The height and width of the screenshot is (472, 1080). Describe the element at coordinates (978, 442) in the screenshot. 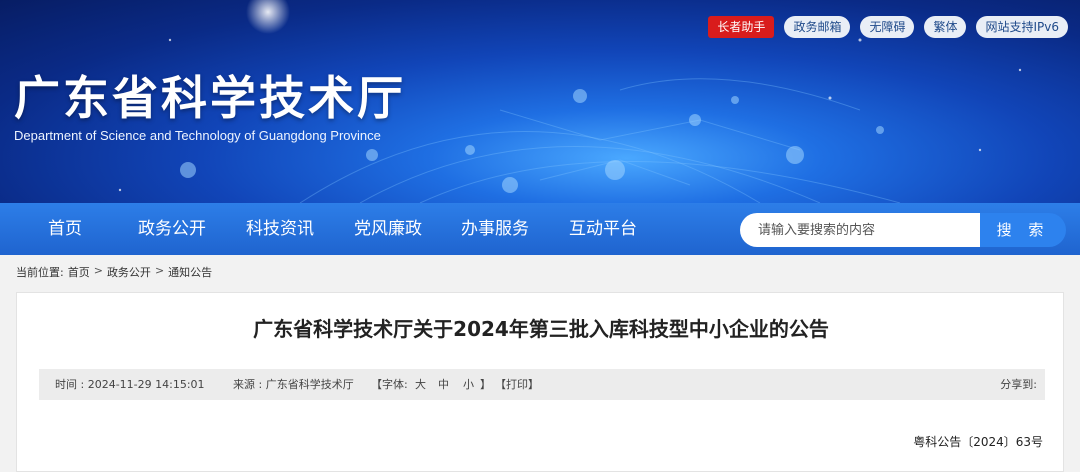

I see `document-number: 粤科公告〔2024〕63号` at that location.